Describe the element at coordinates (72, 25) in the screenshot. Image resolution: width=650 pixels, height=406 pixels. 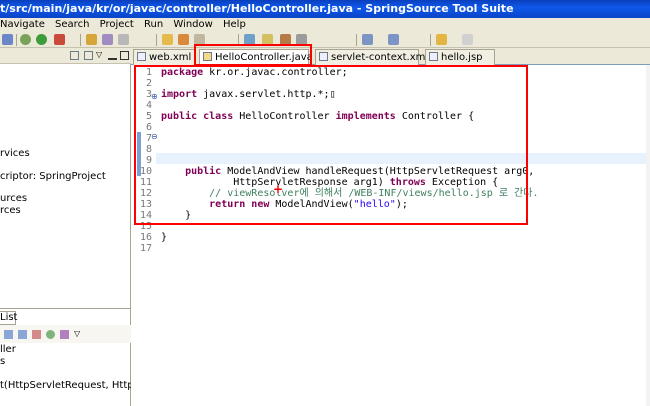
I see `menu-search: Search` at that location.